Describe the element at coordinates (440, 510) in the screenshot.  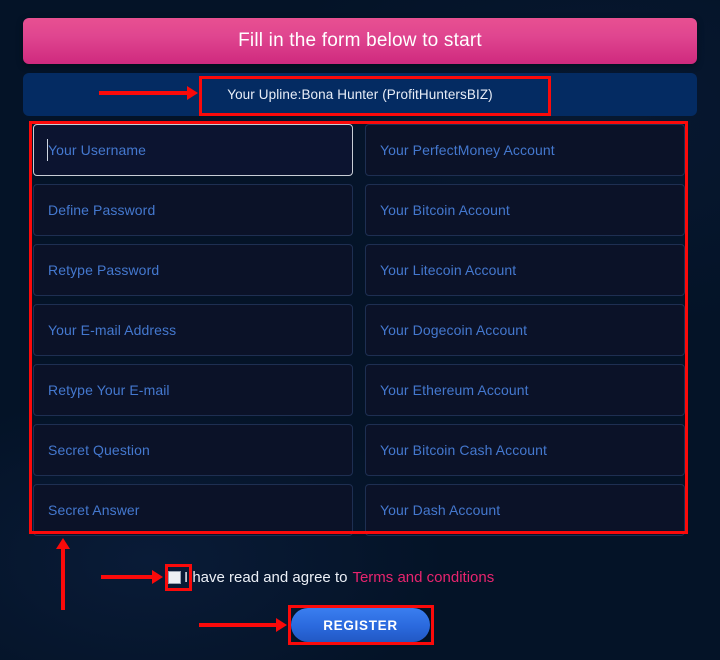
I see `field-placeholder: Your Dash Account` at that location.